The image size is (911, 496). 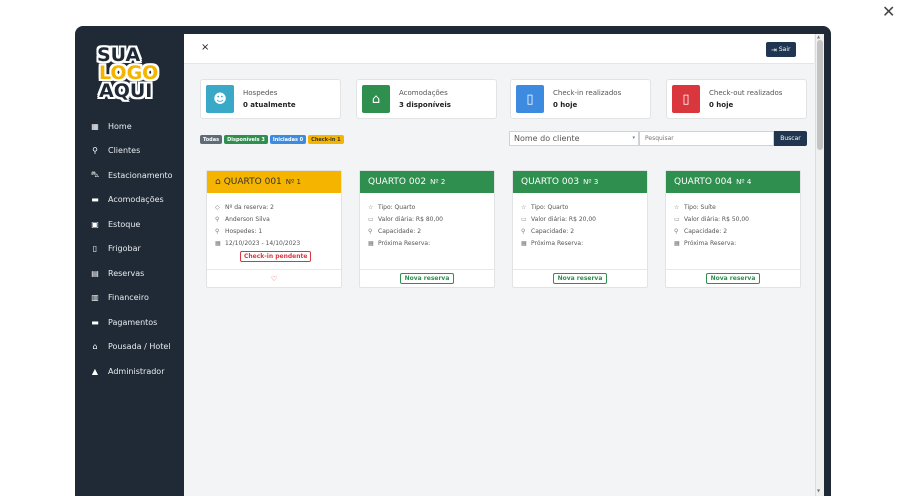 What do you see at coordinates (706, 138) in the screenshot?
I see `search-input` at bounding box center [706, 138].